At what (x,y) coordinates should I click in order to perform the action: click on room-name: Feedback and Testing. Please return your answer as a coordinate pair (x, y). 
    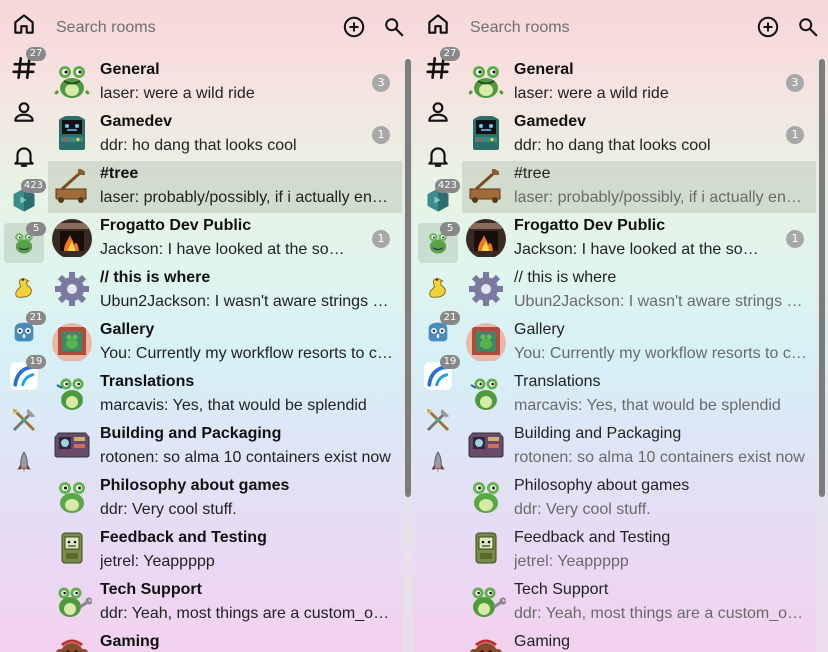
    Looking at the image, I should click on (592, 537).